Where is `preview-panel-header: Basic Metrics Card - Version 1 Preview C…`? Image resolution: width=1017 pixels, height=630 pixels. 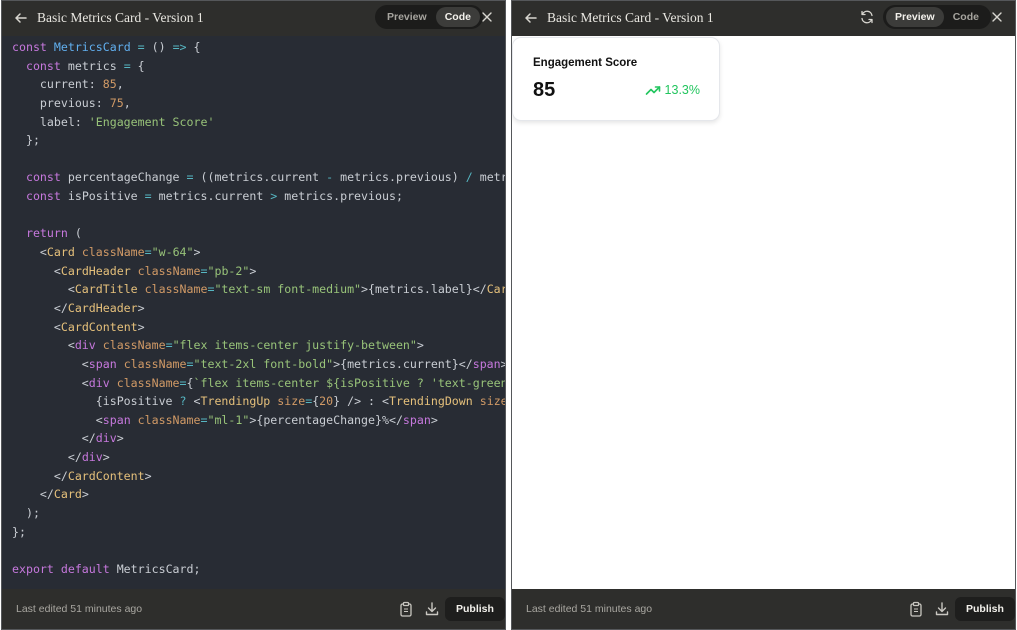 preview-panel-header: Basic Metrics Card - Version 1 Preview C… is located at coordinates (763, 18).